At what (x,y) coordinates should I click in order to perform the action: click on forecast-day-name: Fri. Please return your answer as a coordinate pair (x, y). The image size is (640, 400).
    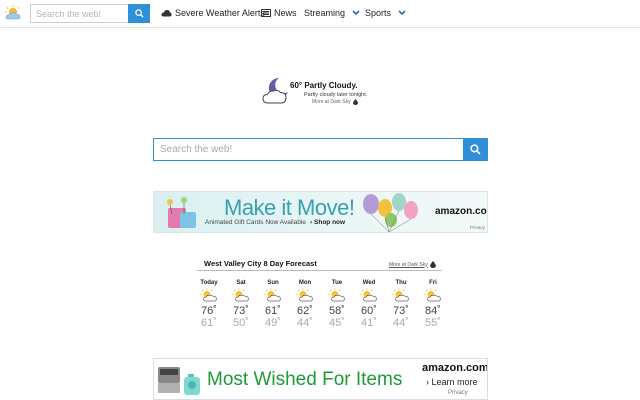
    Looking at the image, I should click on (433, 283).